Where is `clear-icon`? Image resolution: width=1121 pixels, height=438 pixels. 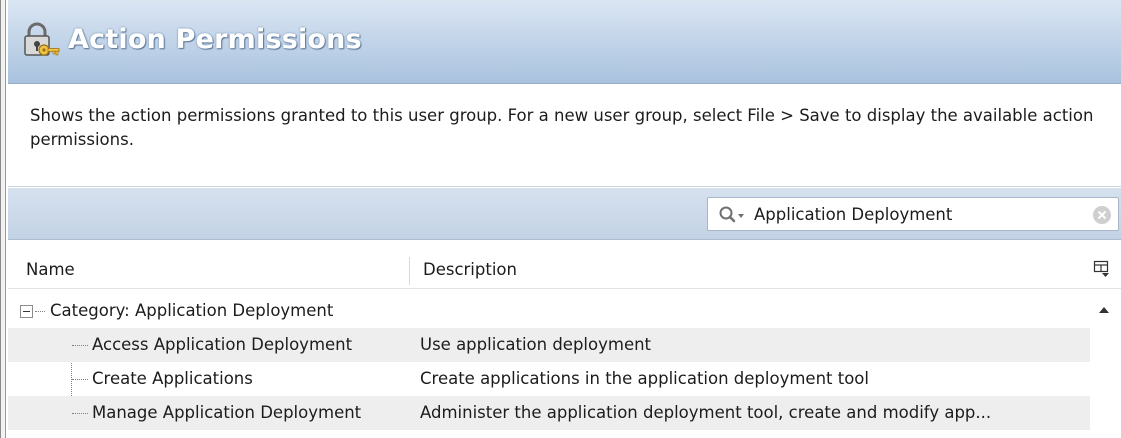
clear-icon is located at coordinates (1102, 215).